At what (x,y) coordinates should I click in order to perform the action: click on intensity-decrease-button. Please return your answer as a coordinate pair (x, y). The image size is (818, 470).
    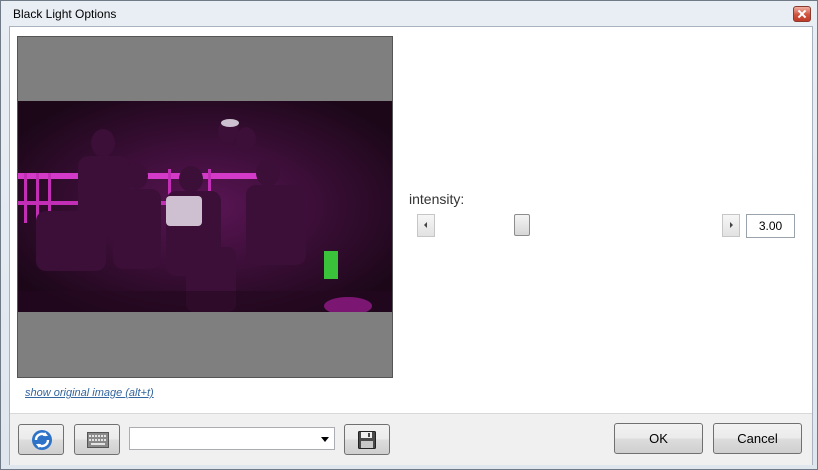
    Looking at the image, I should click on (426, 225).